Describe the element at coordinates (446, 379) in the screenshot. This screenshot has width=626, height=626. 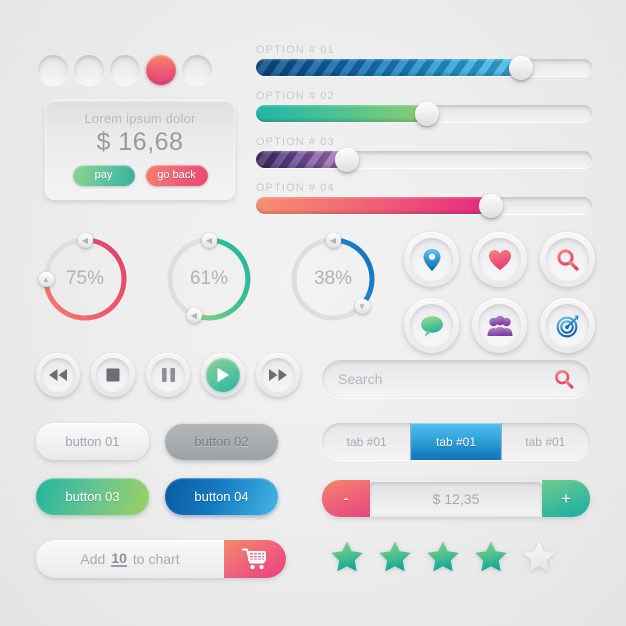
I see `search-input` at that location.